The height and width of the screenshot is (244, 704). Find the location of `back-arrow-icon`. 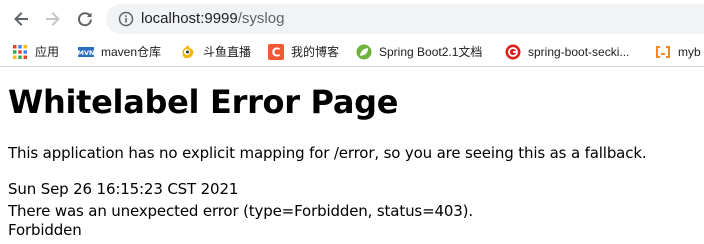

back-arrow-icon is located at coordinates (21, 19).